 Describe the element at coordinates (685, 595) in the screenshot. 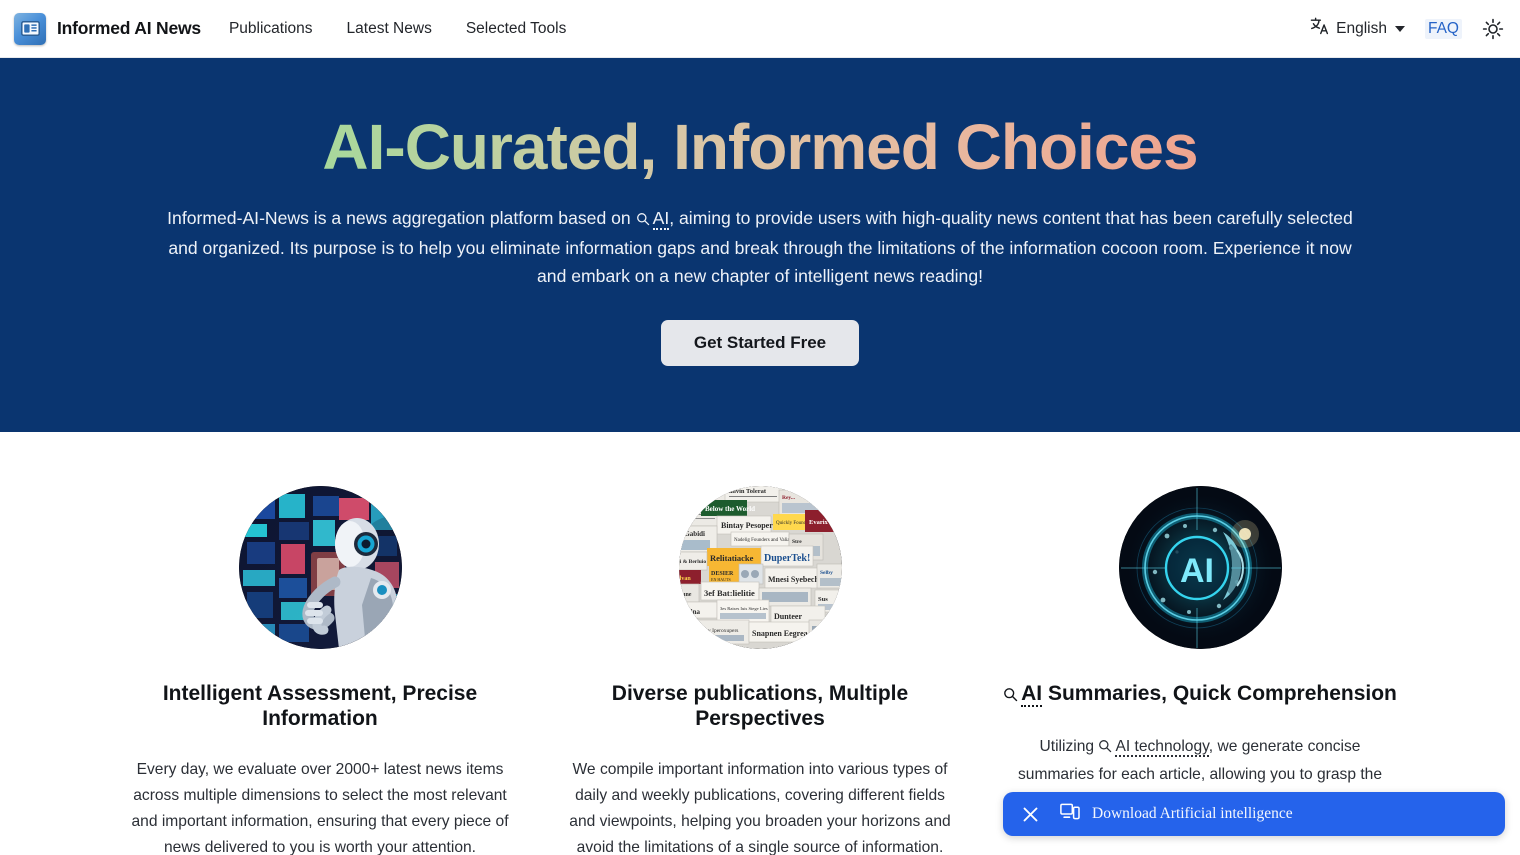

I see `svg-text: Vohune` at that location.